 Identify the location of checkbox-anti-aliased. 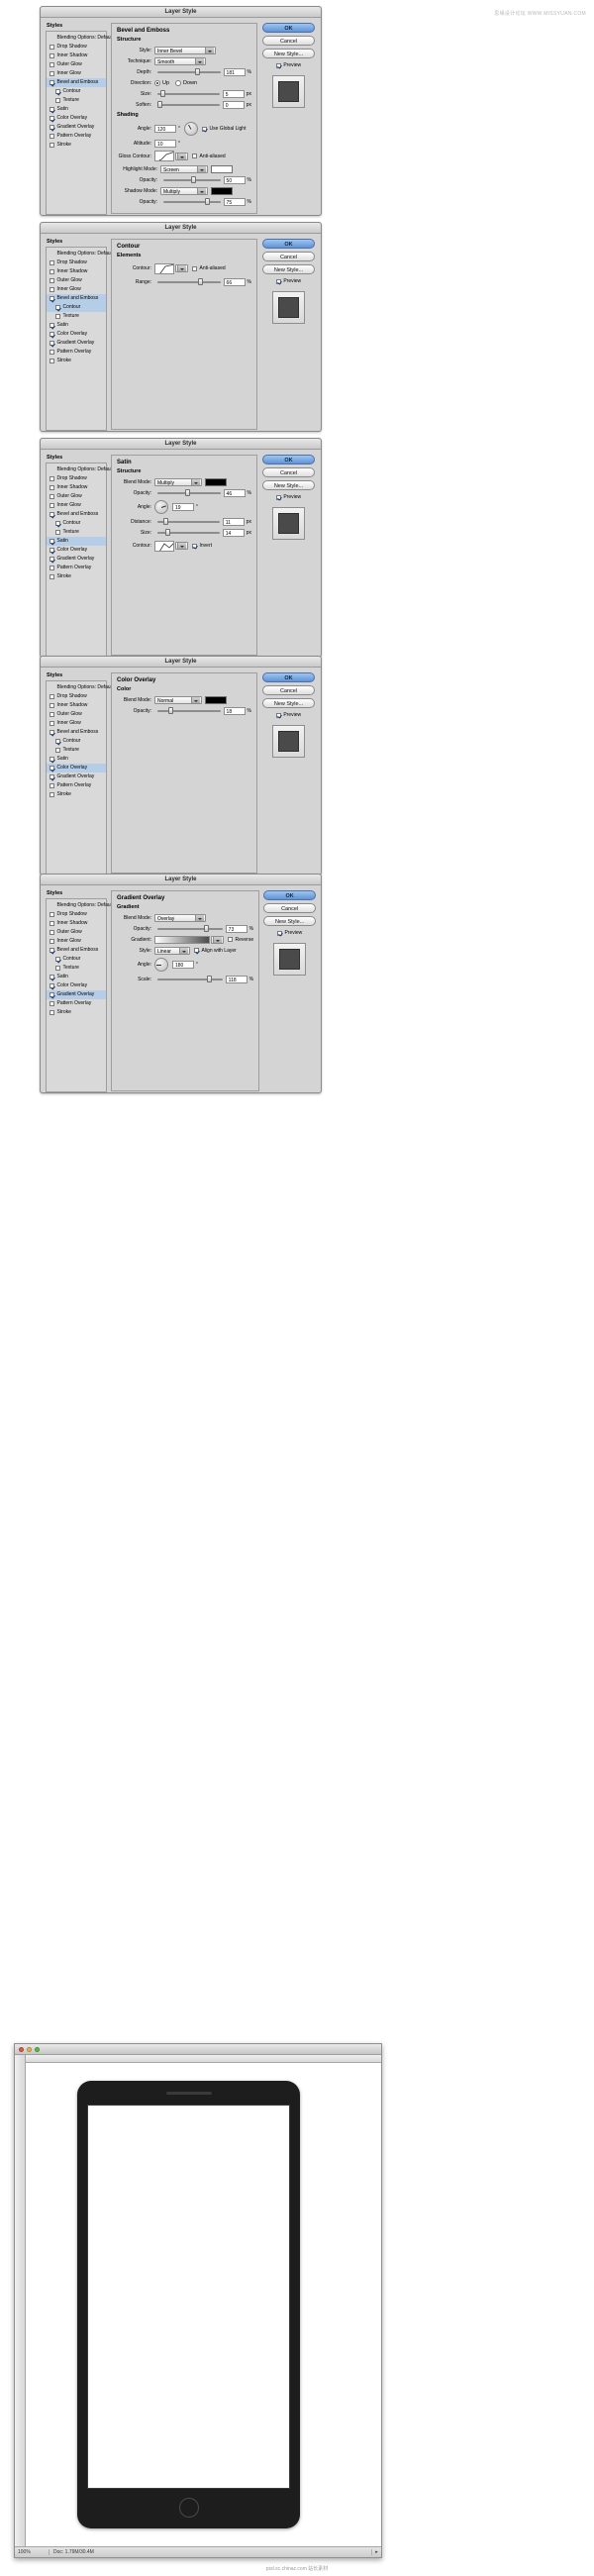
(194, 156).